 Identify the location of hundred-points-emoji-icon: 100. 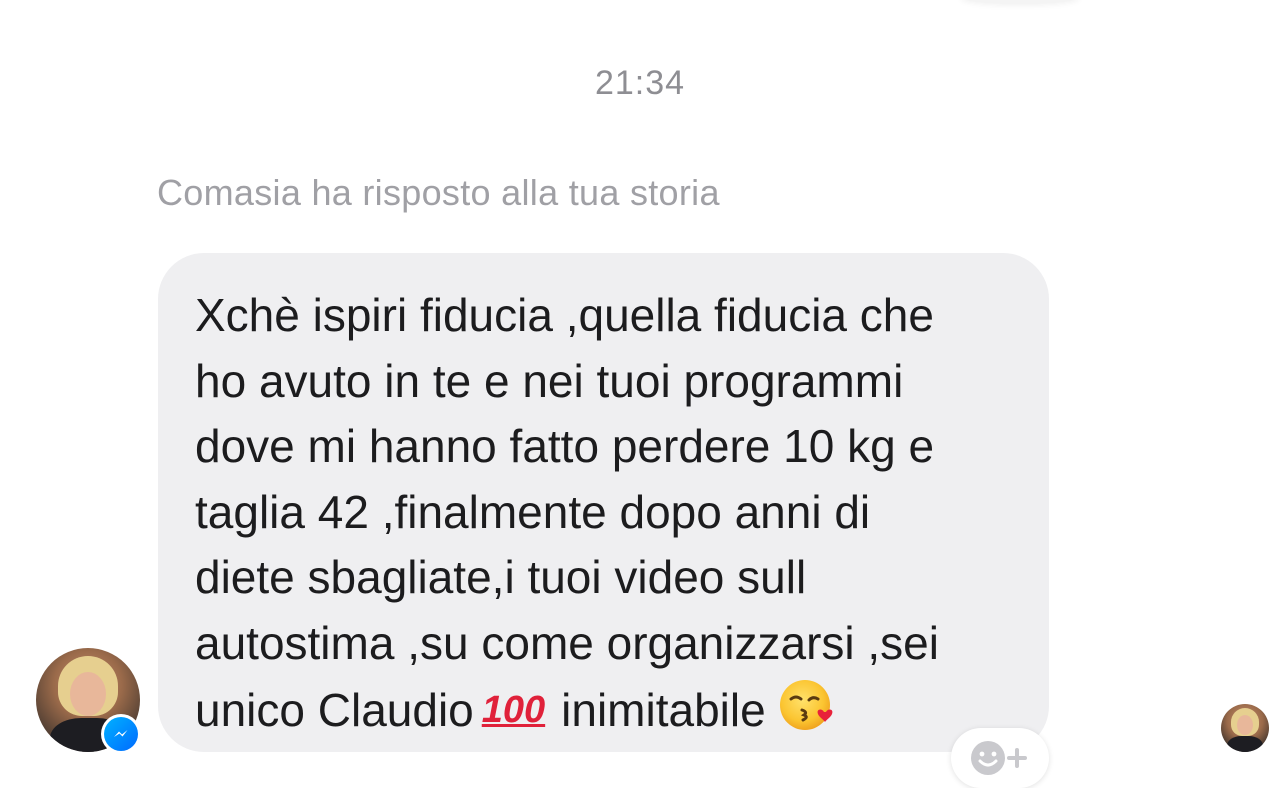
(513, 710).